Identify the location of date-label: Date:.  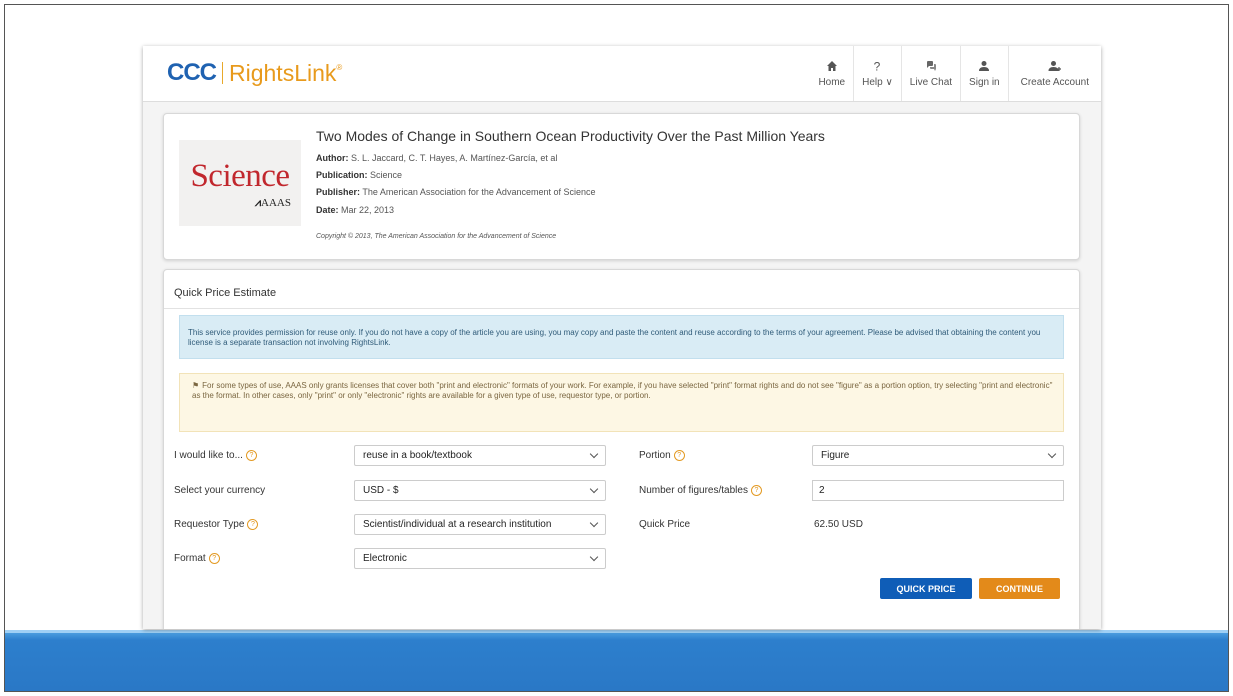
(327, 210).